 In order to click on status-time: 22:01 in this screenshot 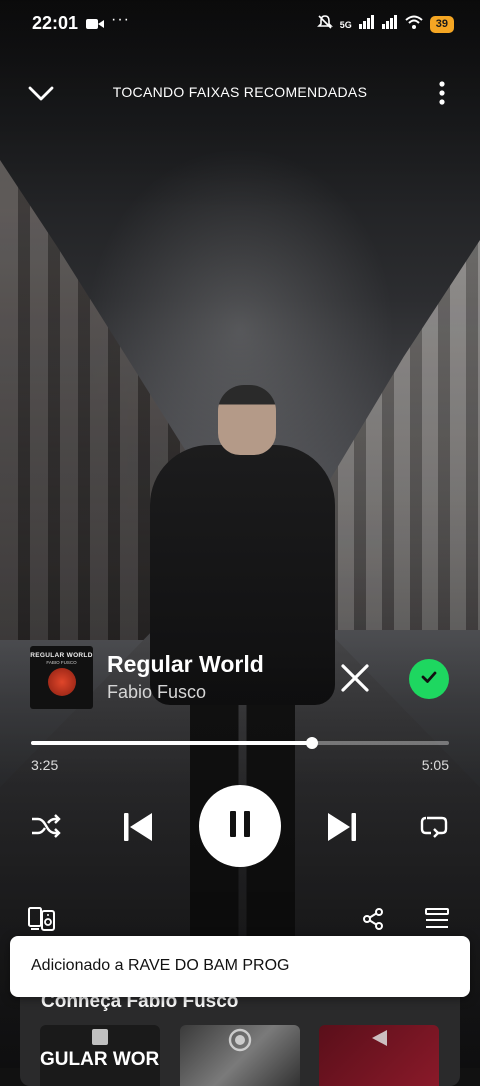, I will do `click(55, 23)`.